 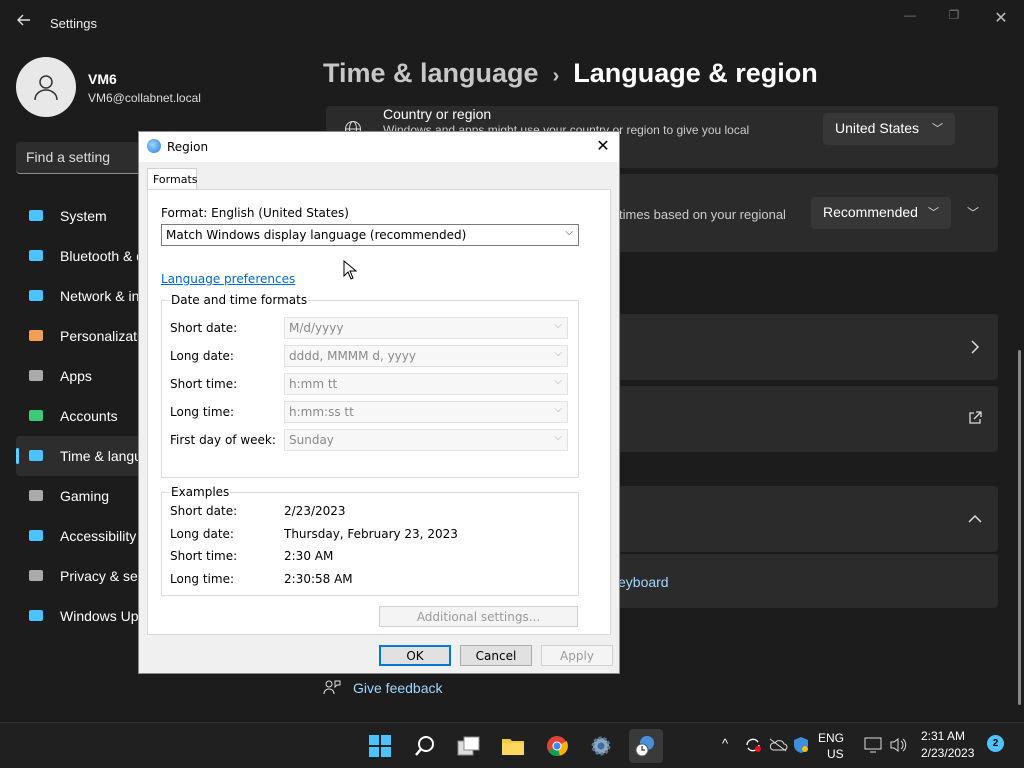 What do you see at coordinates (975, 518) in the screenshot?
I see `chevron-up-icon` at bounding box center [975, 518].